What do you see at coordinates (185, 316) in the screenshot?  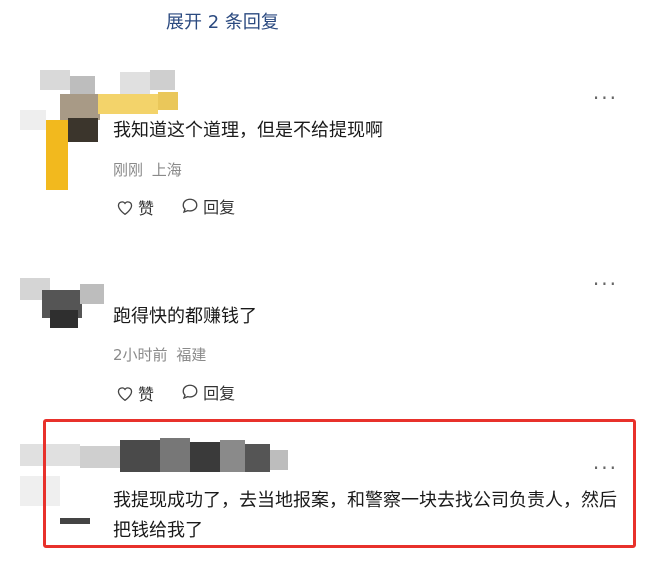 I see `comment-text: 跑得快的都赚钱了` at bounding box center [185, 316].